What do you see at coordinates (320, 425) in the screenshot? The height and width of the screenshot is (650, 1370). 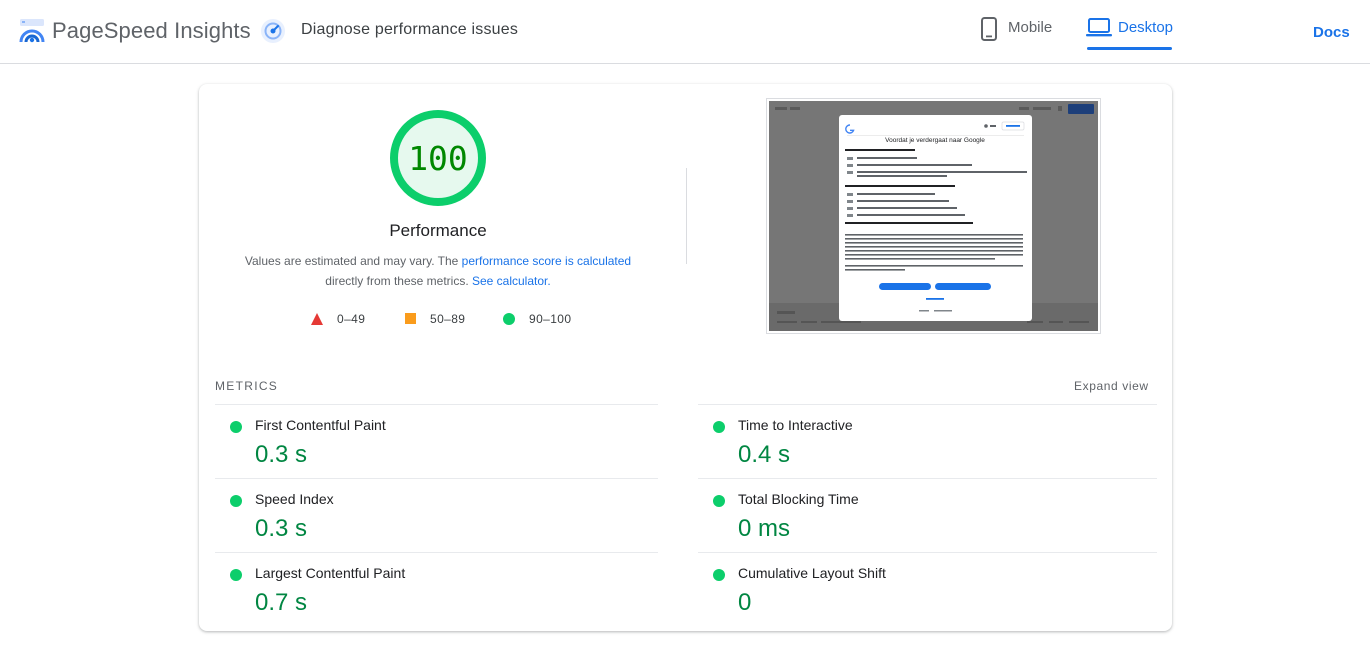 I see `metric-label: First Contentful Paint` at bounding box center [320, 425].